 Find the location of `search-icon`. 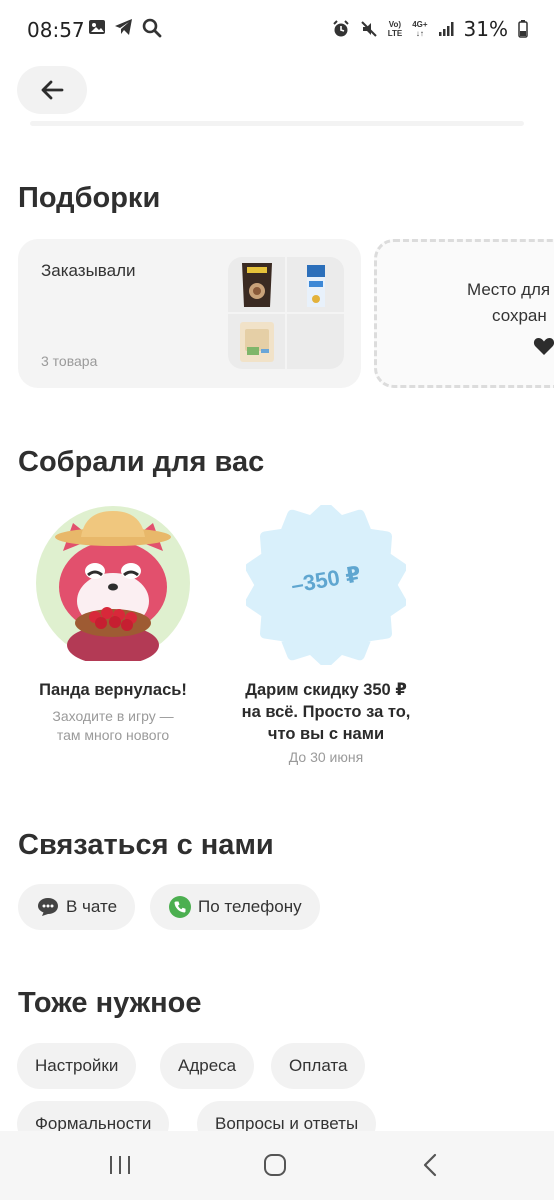

search-icon is located at coordinates (152, 28).